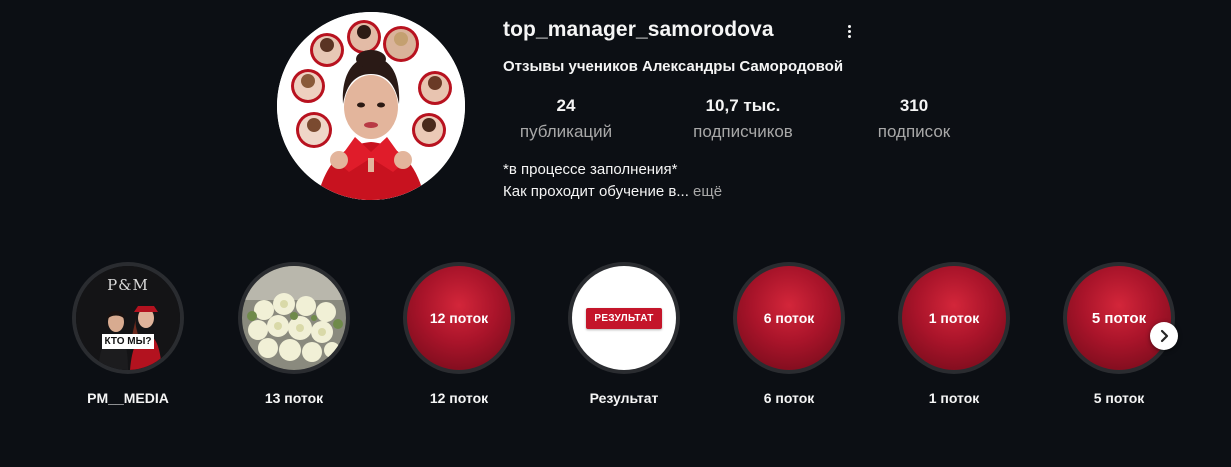 This screenshot has height=467, width=1231. I want to click on chevron-right-icon, so click(1164, 336).